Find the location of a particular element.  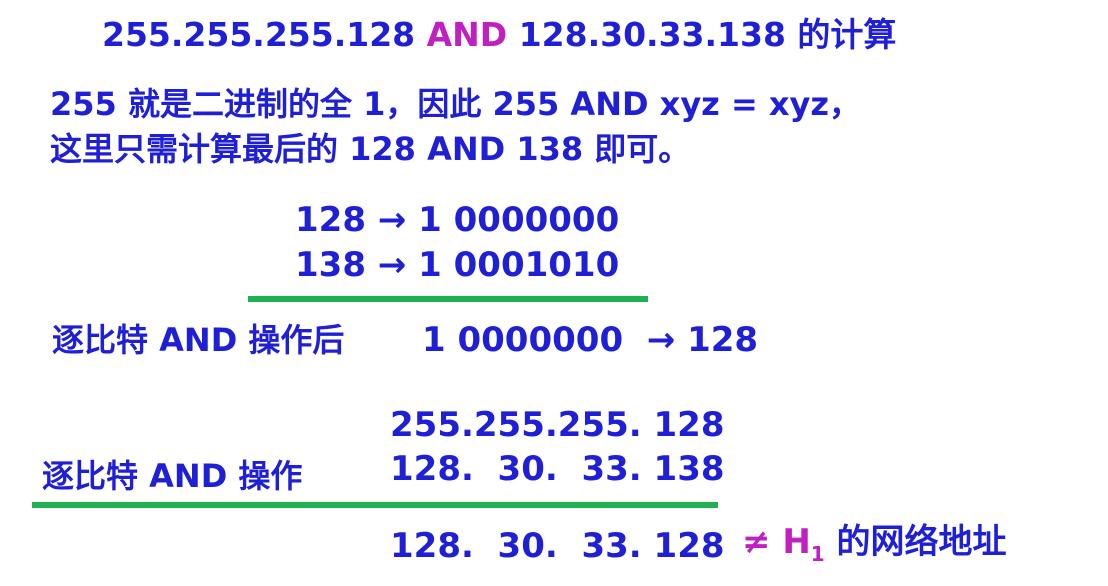

not-equal-h: ≠ H is located at coordinates (776, 542).